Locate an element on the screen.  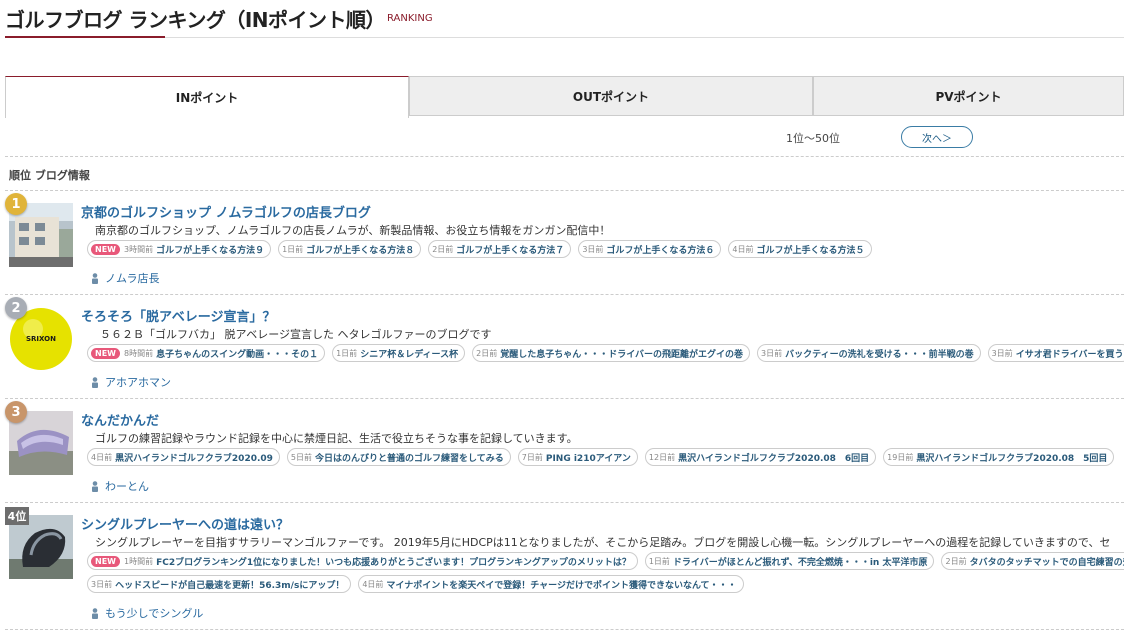
blog-title: なんだかんだ is located at coordinates (120, 419).